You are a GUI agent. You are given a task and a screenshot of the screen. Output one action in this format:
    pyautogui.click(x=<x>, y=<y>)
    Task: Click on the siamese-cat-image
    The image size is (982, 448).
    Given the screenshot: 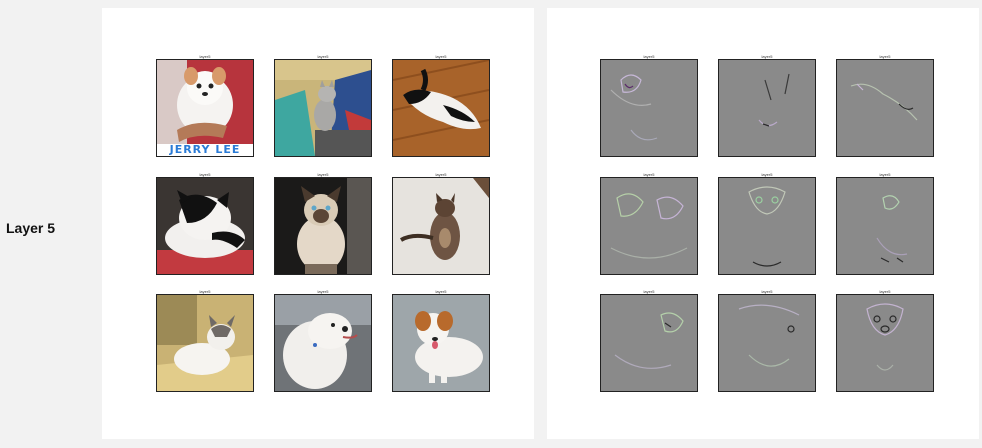 What is the action you would take?
    pyautogui.click(x=323, y=226)
    